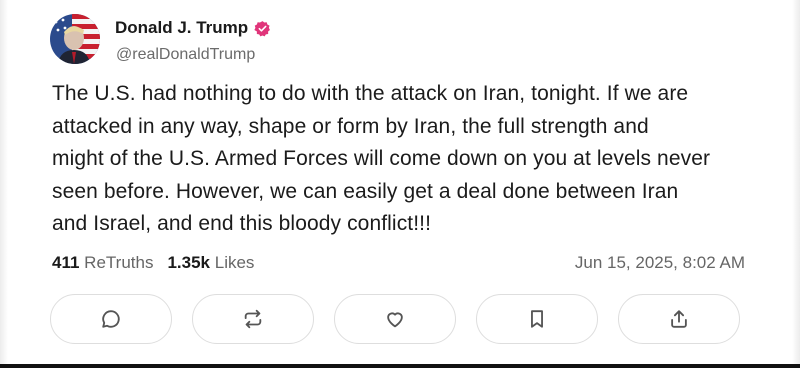 The height and width of the screenshot is (368, 800). Describe the element at coordinates (400, 366) in the screenshot. I see `bottom-border` at that location.